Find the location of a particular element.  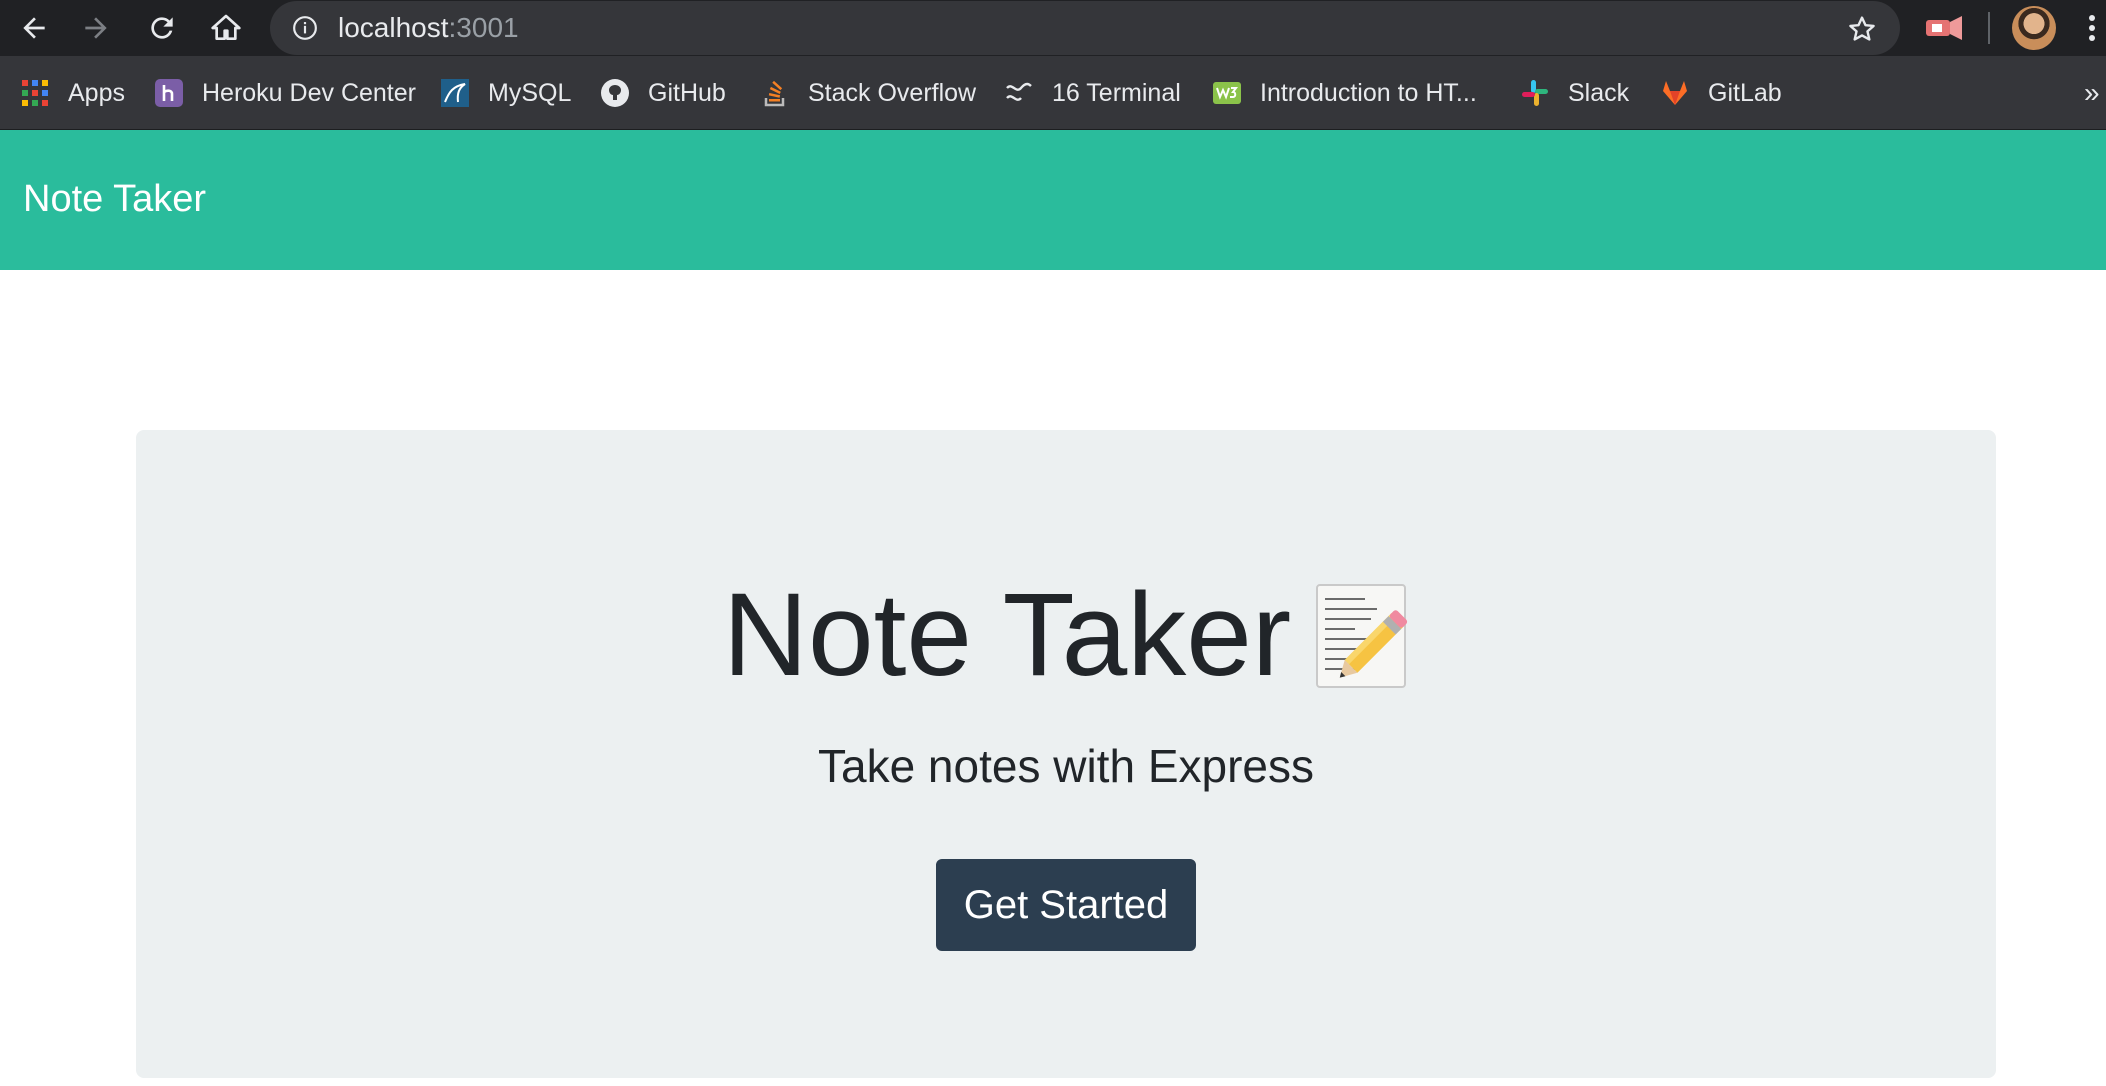

reload-icon is located at coordinates (162, 28).